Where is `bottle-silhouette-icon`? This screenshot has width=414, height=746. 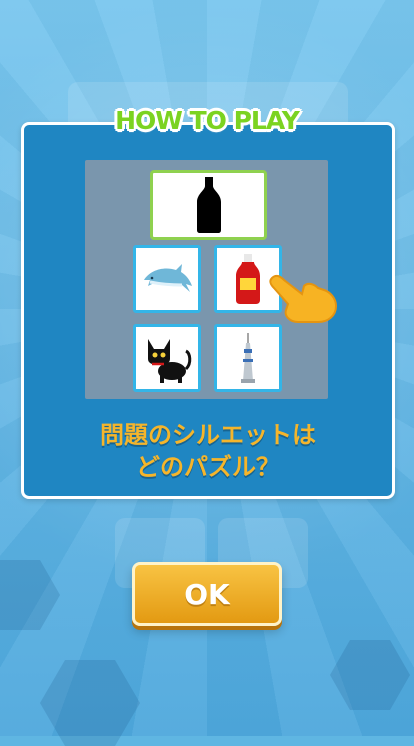 bottle-silhouette-icon is located at coordinates (208, 205).